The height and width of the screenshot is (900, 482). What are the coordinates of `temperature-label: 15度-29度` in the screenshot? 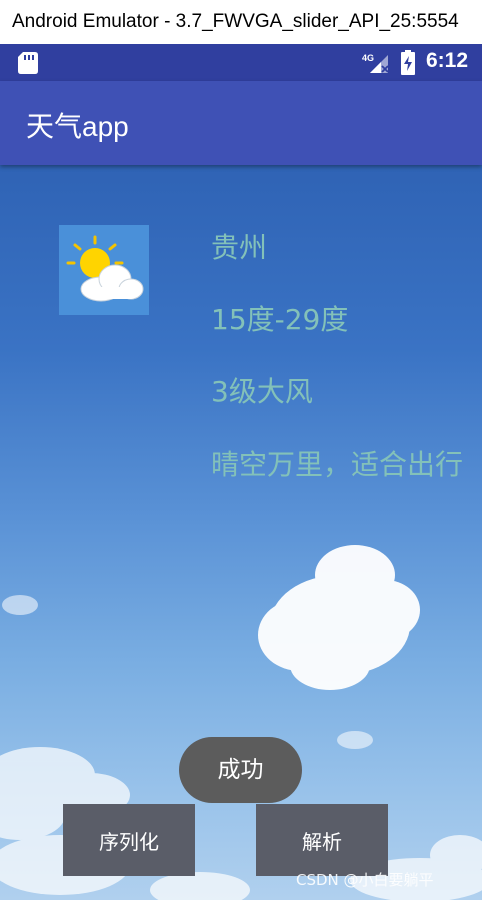 It's located at (280, 319).